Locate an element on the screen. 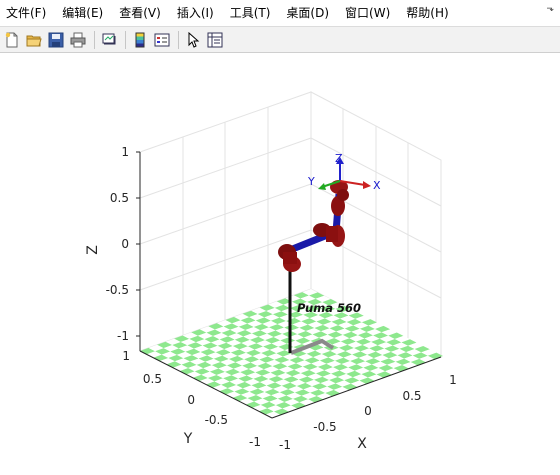  robot-name-label: Puma 560 is located at coordinates (329, 308).